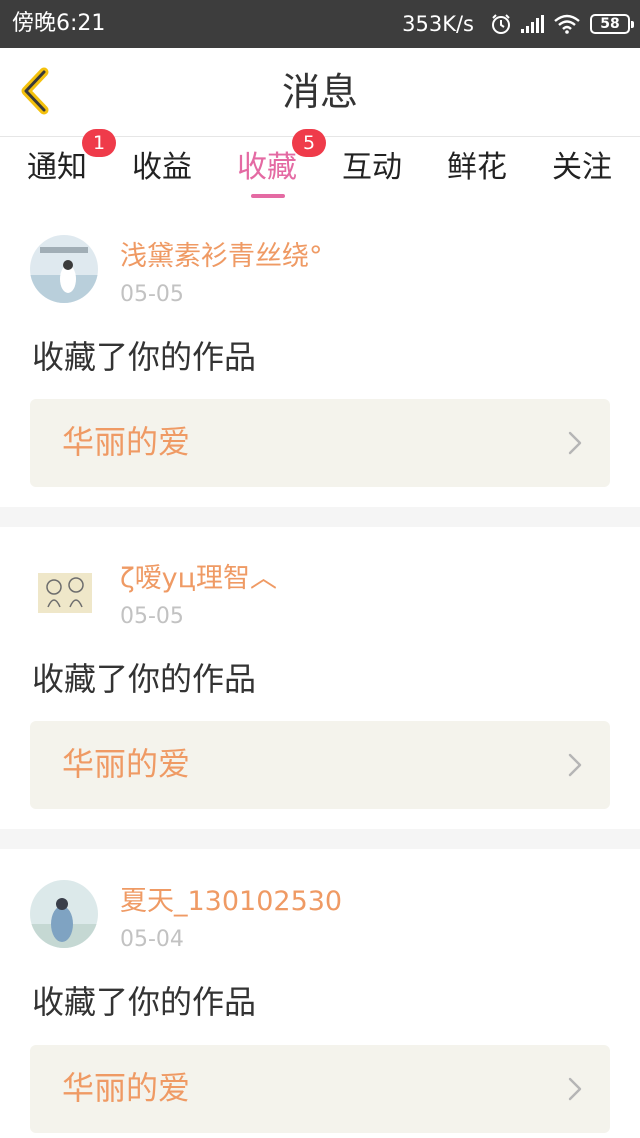 Image resolution: width=640 pixels, height=1138 pixels. Describe the element at coordinates (221, 257) in the screenshot. I see `username: 浅黛素衫青丝绕°` at that location.